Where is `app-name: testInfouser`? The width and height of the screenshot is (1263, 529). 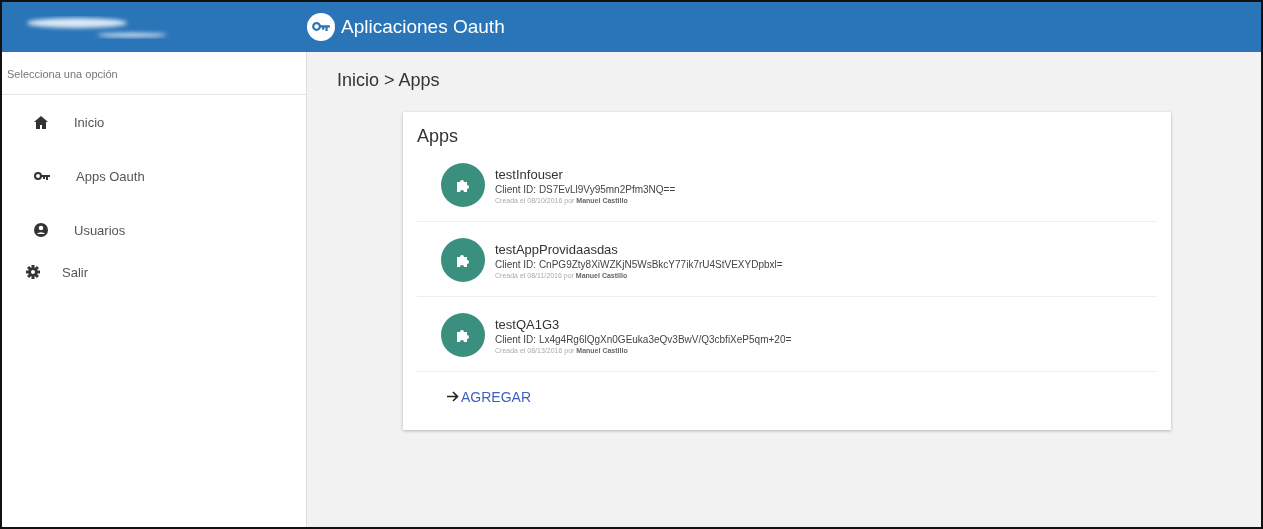
app-name: testInfouser is located at coordinates (529, 174).